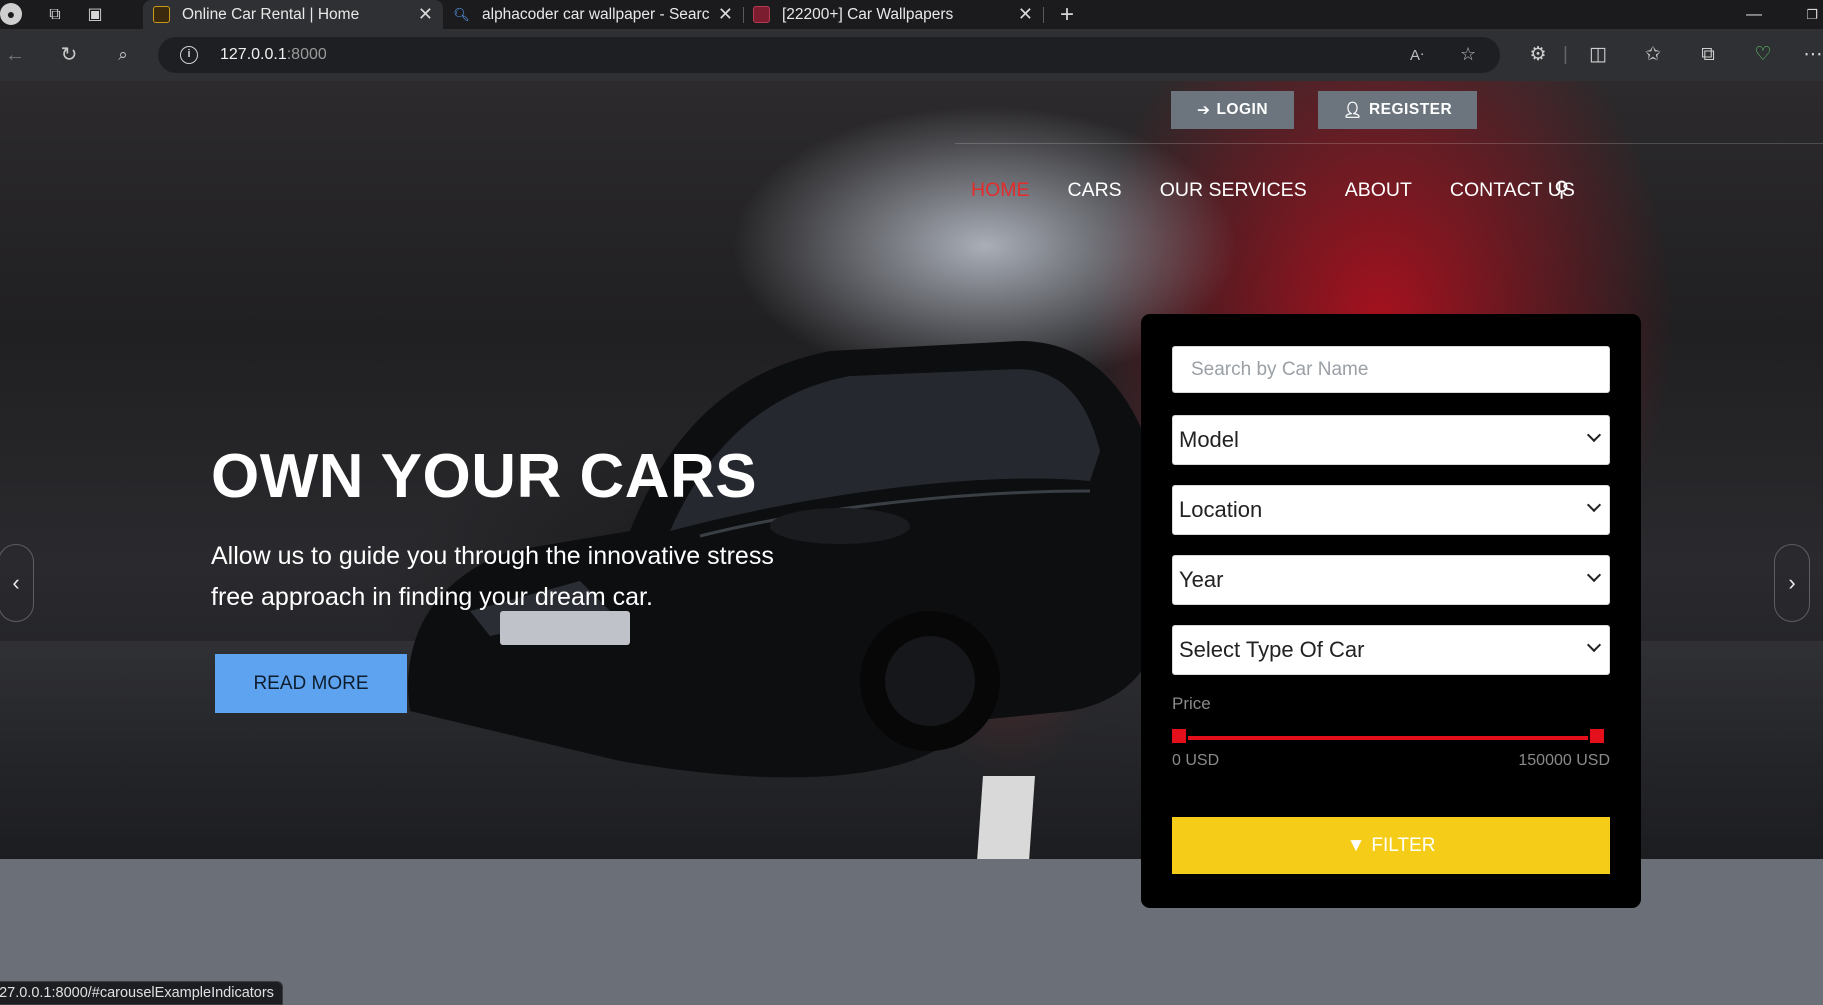 The height and width of the screenshot is (1005, 1823). I want to click on browser-essentials-icon: ♡, so click(1763, 55).